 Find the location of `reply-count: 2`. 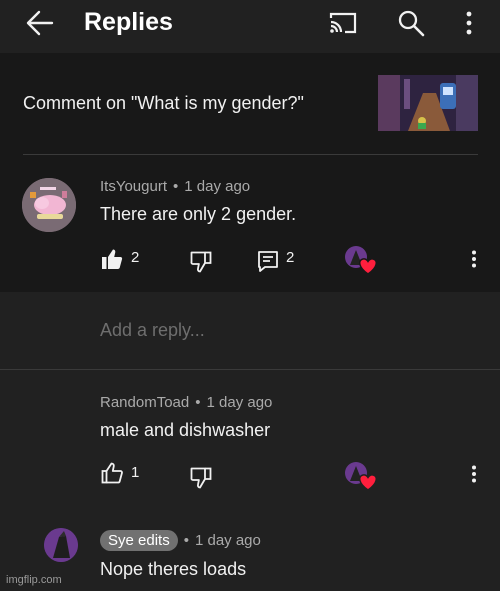

reply-count: 2 is located at coordinates (290, 257).